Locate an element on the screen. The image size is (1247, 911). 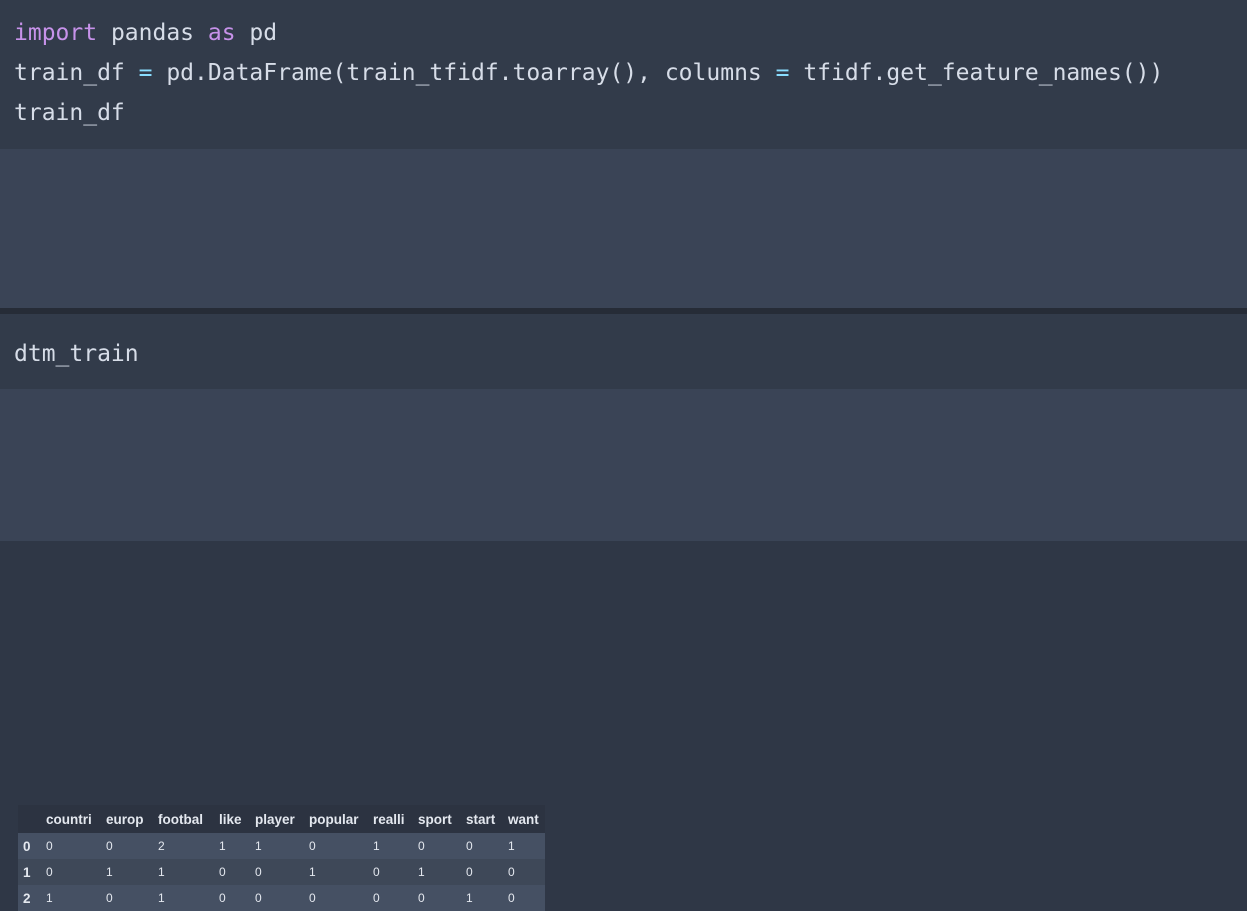
column-header-europ: europ is located at coordinates (125, 819).